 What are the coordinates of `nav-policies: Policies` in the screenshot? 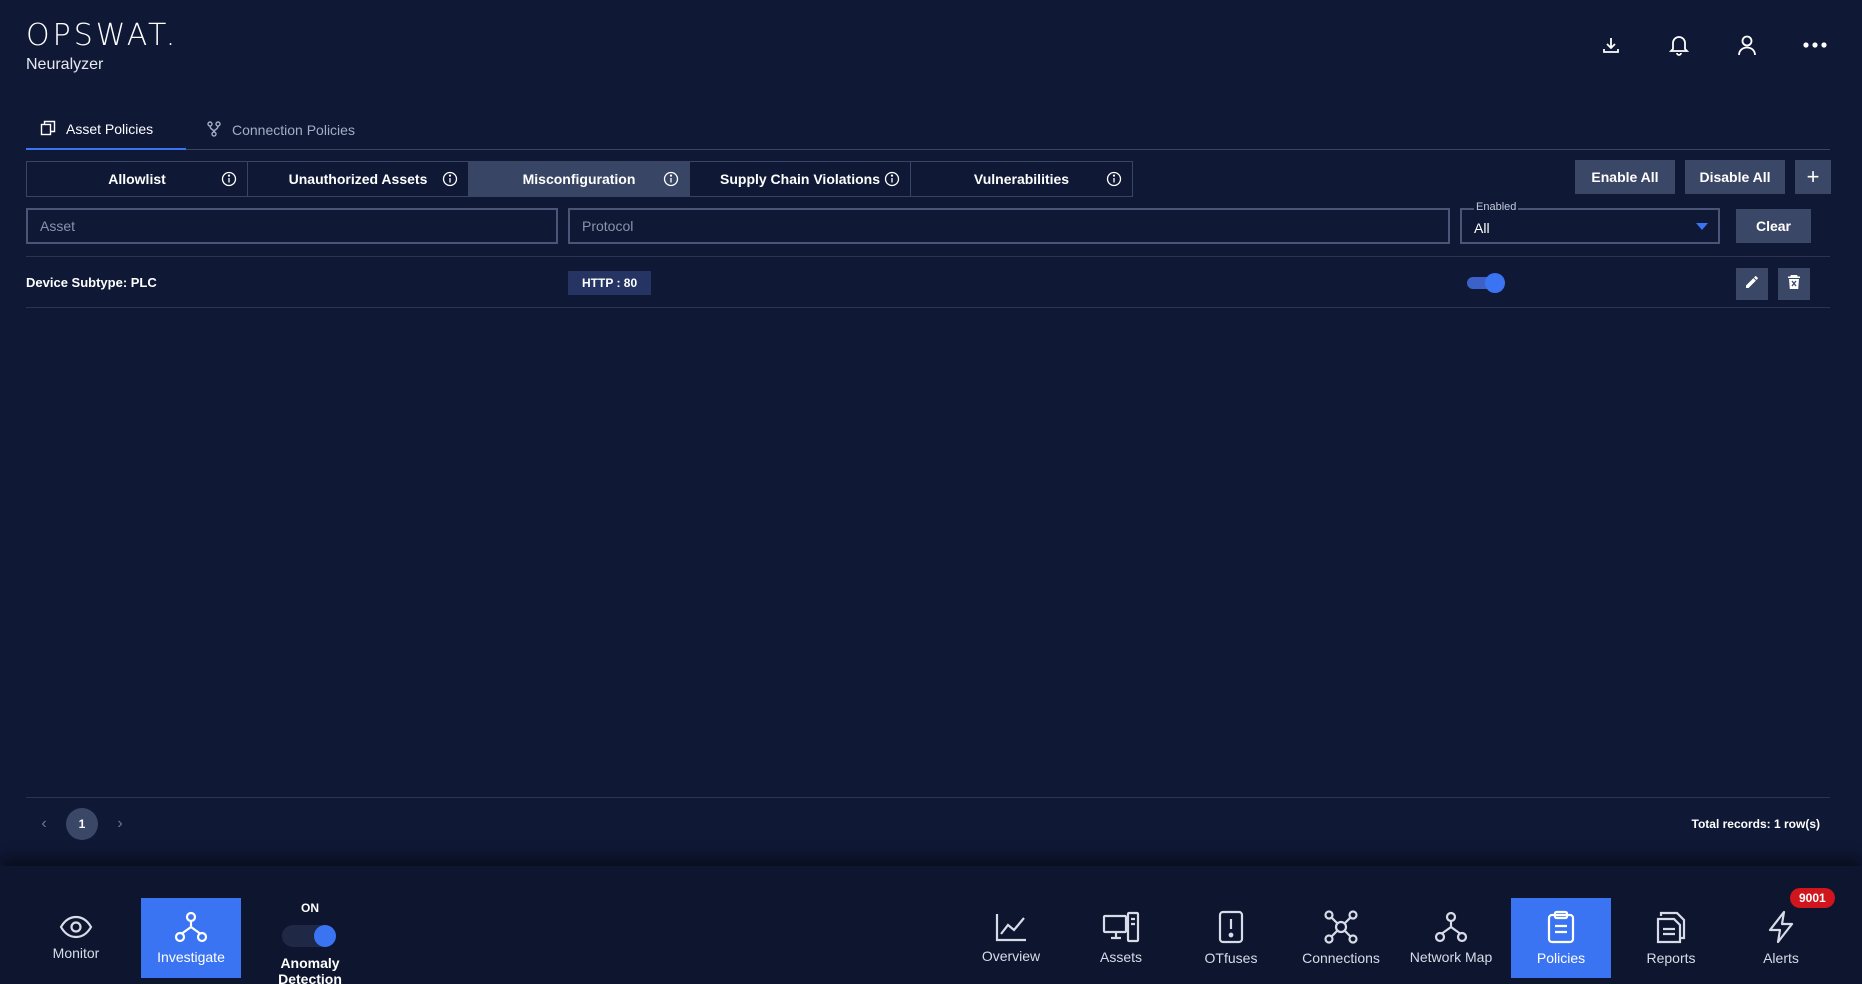 It's located at (1561, 938).